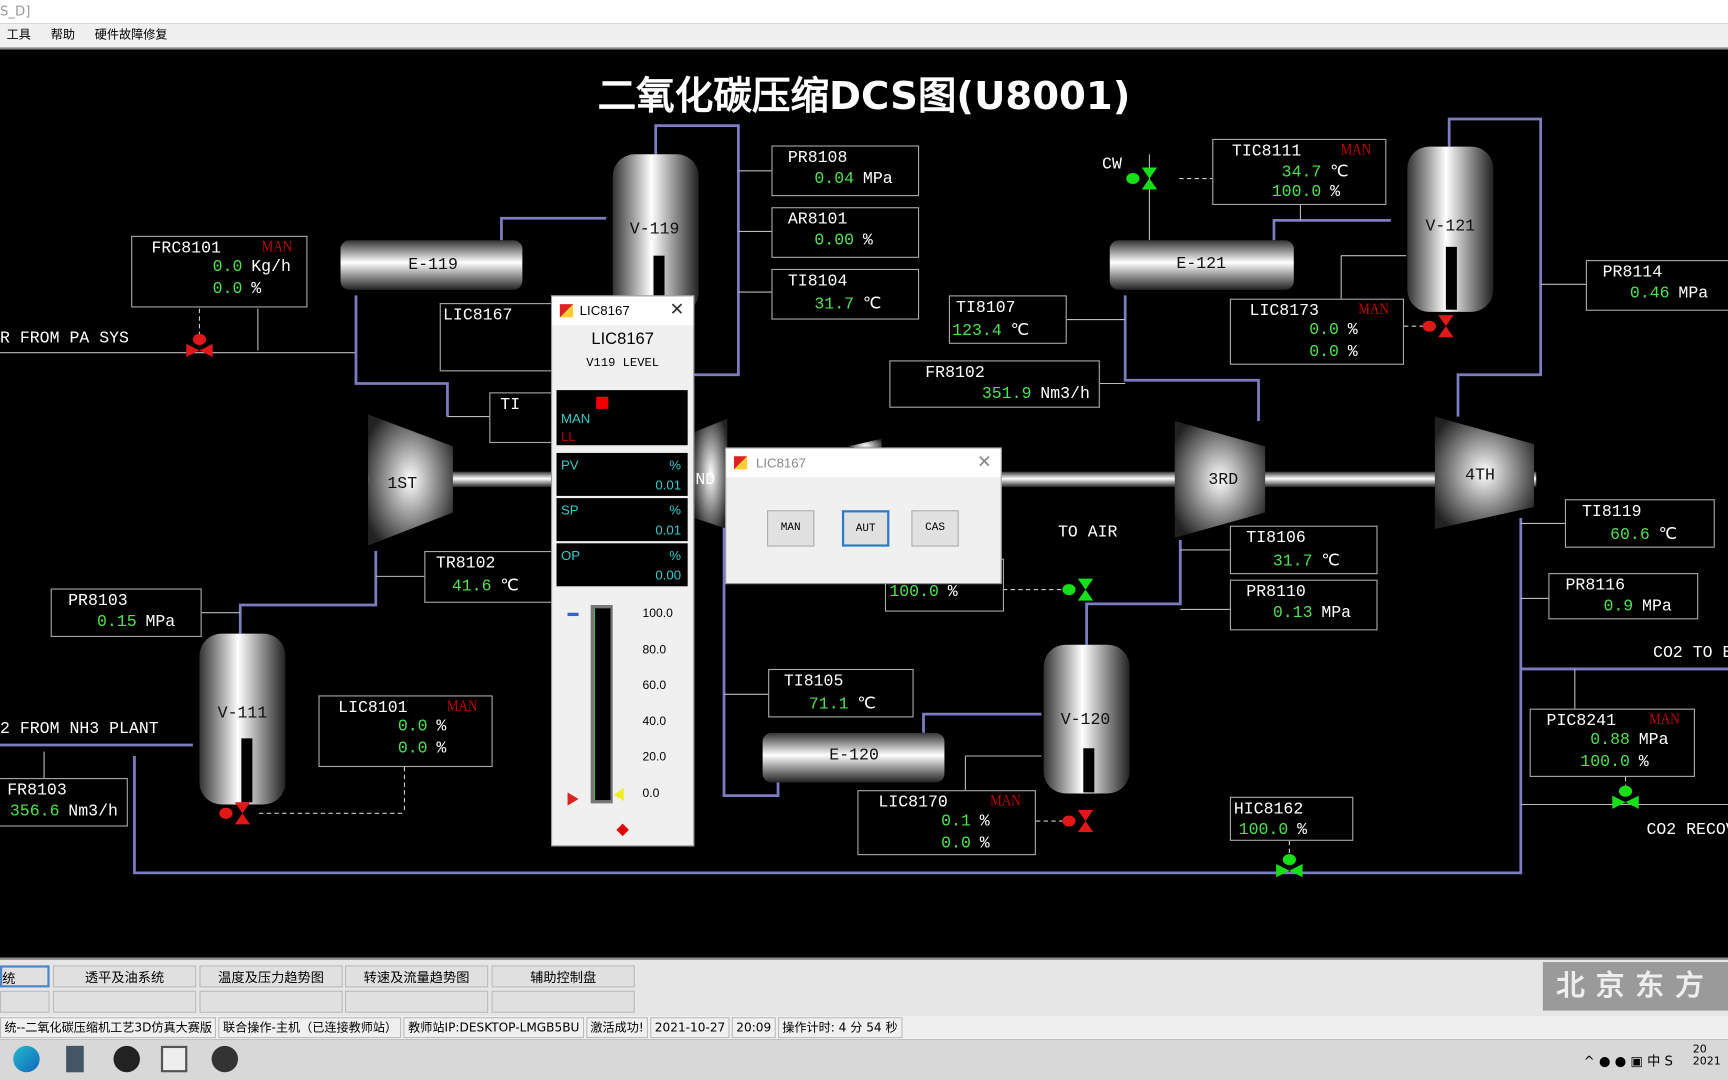 Image resolution: width=1728 pixels, height=1080 pixels. Describe the element at coordinates (856, 703) in the screenshot. I see `tag-reading: 71.1 ℃` at that location.